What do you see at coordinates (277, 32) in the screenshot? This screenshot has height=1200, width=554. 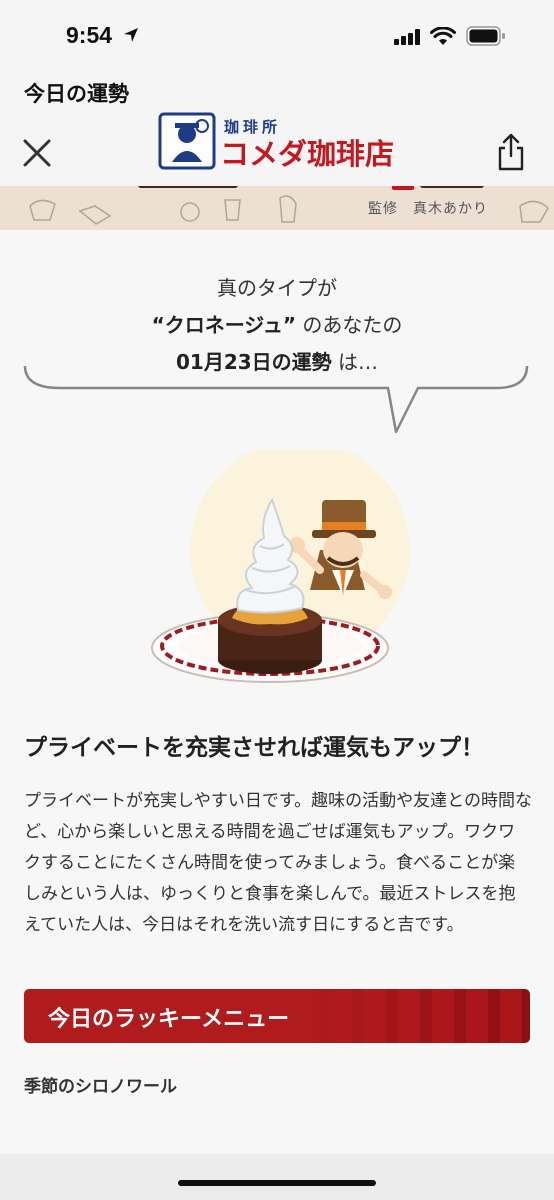 I see `status-bar: 9:54` at bounding box center [277, 32].